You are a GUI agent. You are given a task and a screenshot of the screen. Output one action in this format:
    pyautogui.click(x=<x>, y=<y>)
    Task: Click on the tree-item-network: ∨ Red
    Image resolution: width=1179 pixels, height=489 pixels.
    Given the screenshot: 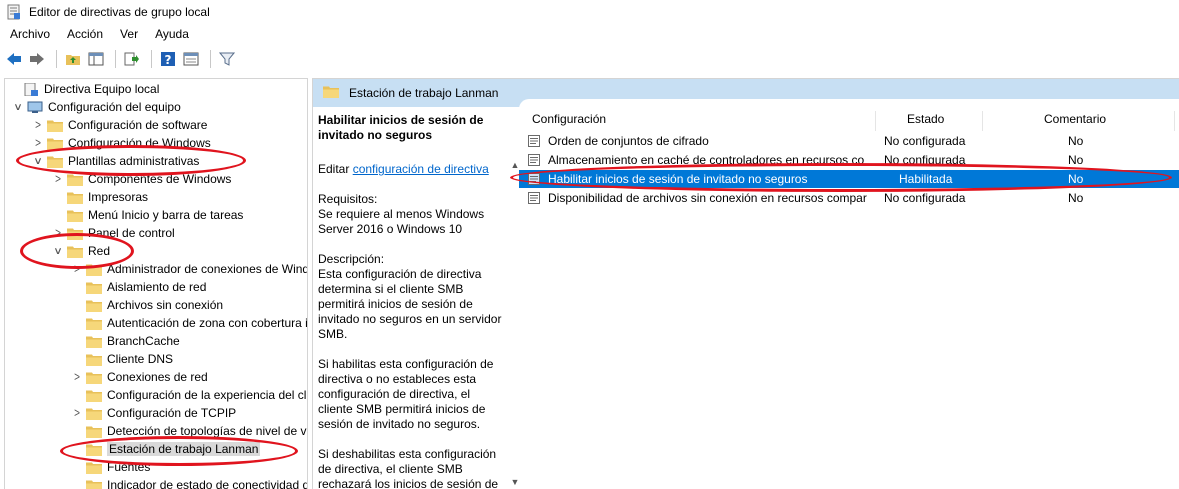 What is the action you would take?
    pyautogui.click(x=81, y=251)
    